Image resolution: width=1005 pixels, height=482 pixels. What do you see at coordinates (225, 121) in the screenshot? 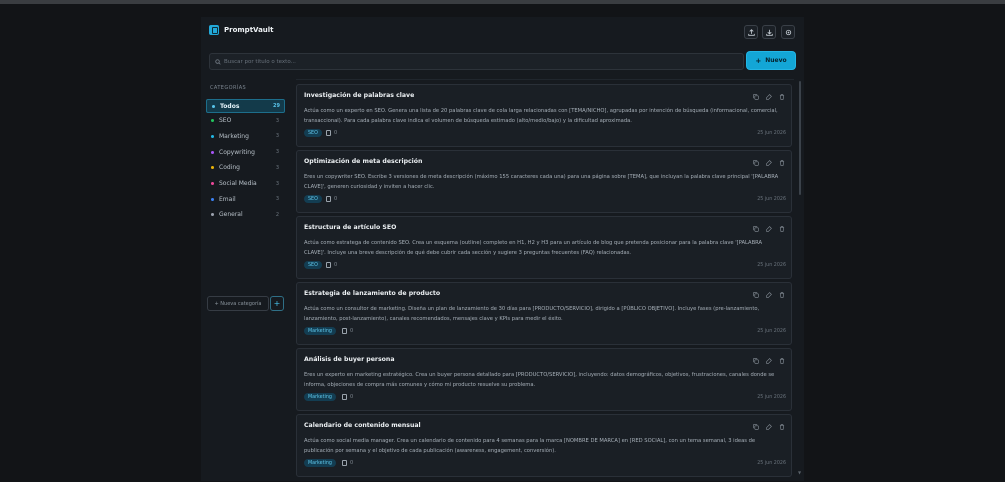
I see `sidebar-item-label: SEO` at bounding box center [225, 121].